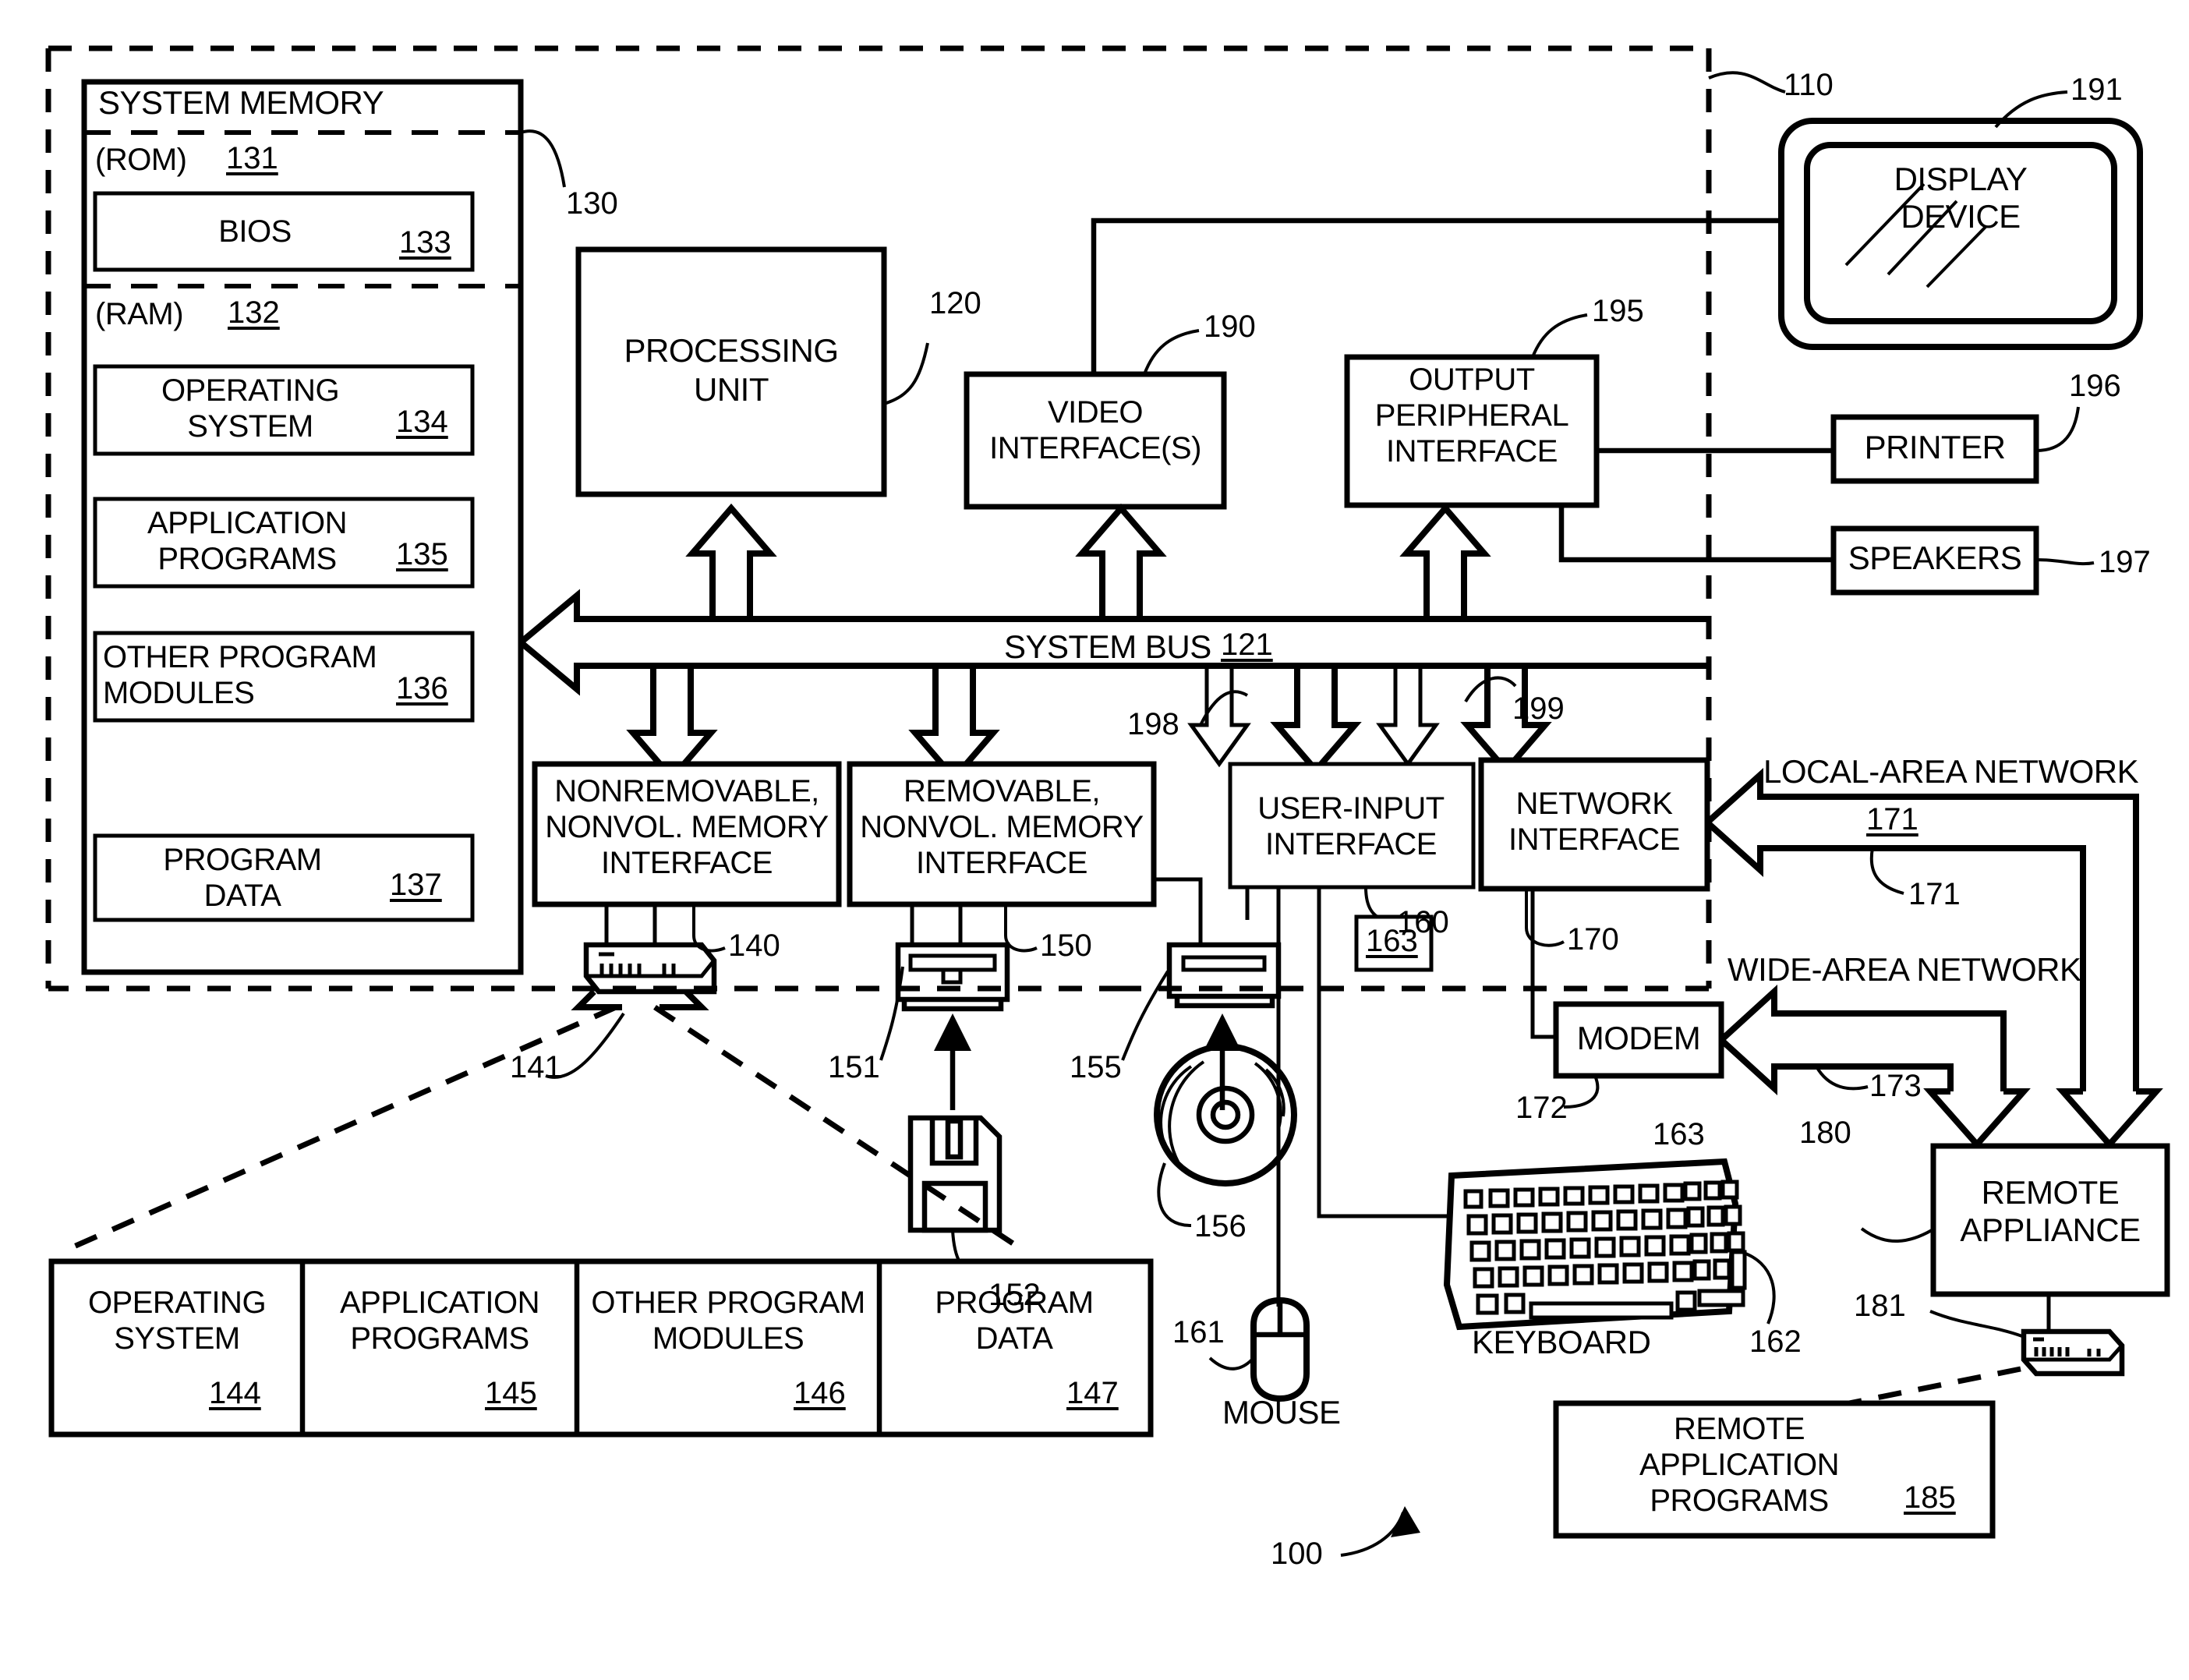 The height and width of the screenshot is (1680, 2189). I want to click on rem-line2: NONVOL. MEMORY, so click(1002, 827).